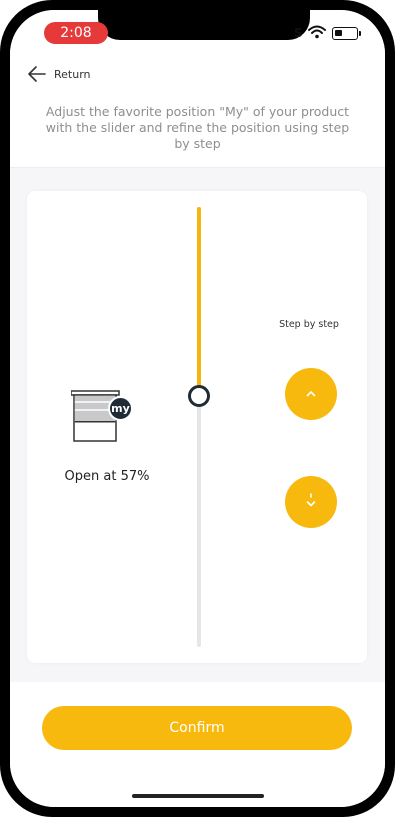 This screenshot has width=395, height=817. What do you see at coordinates (198, 796) in the screenshot?
I see `home-indicator` at bounding box center [198, 796].